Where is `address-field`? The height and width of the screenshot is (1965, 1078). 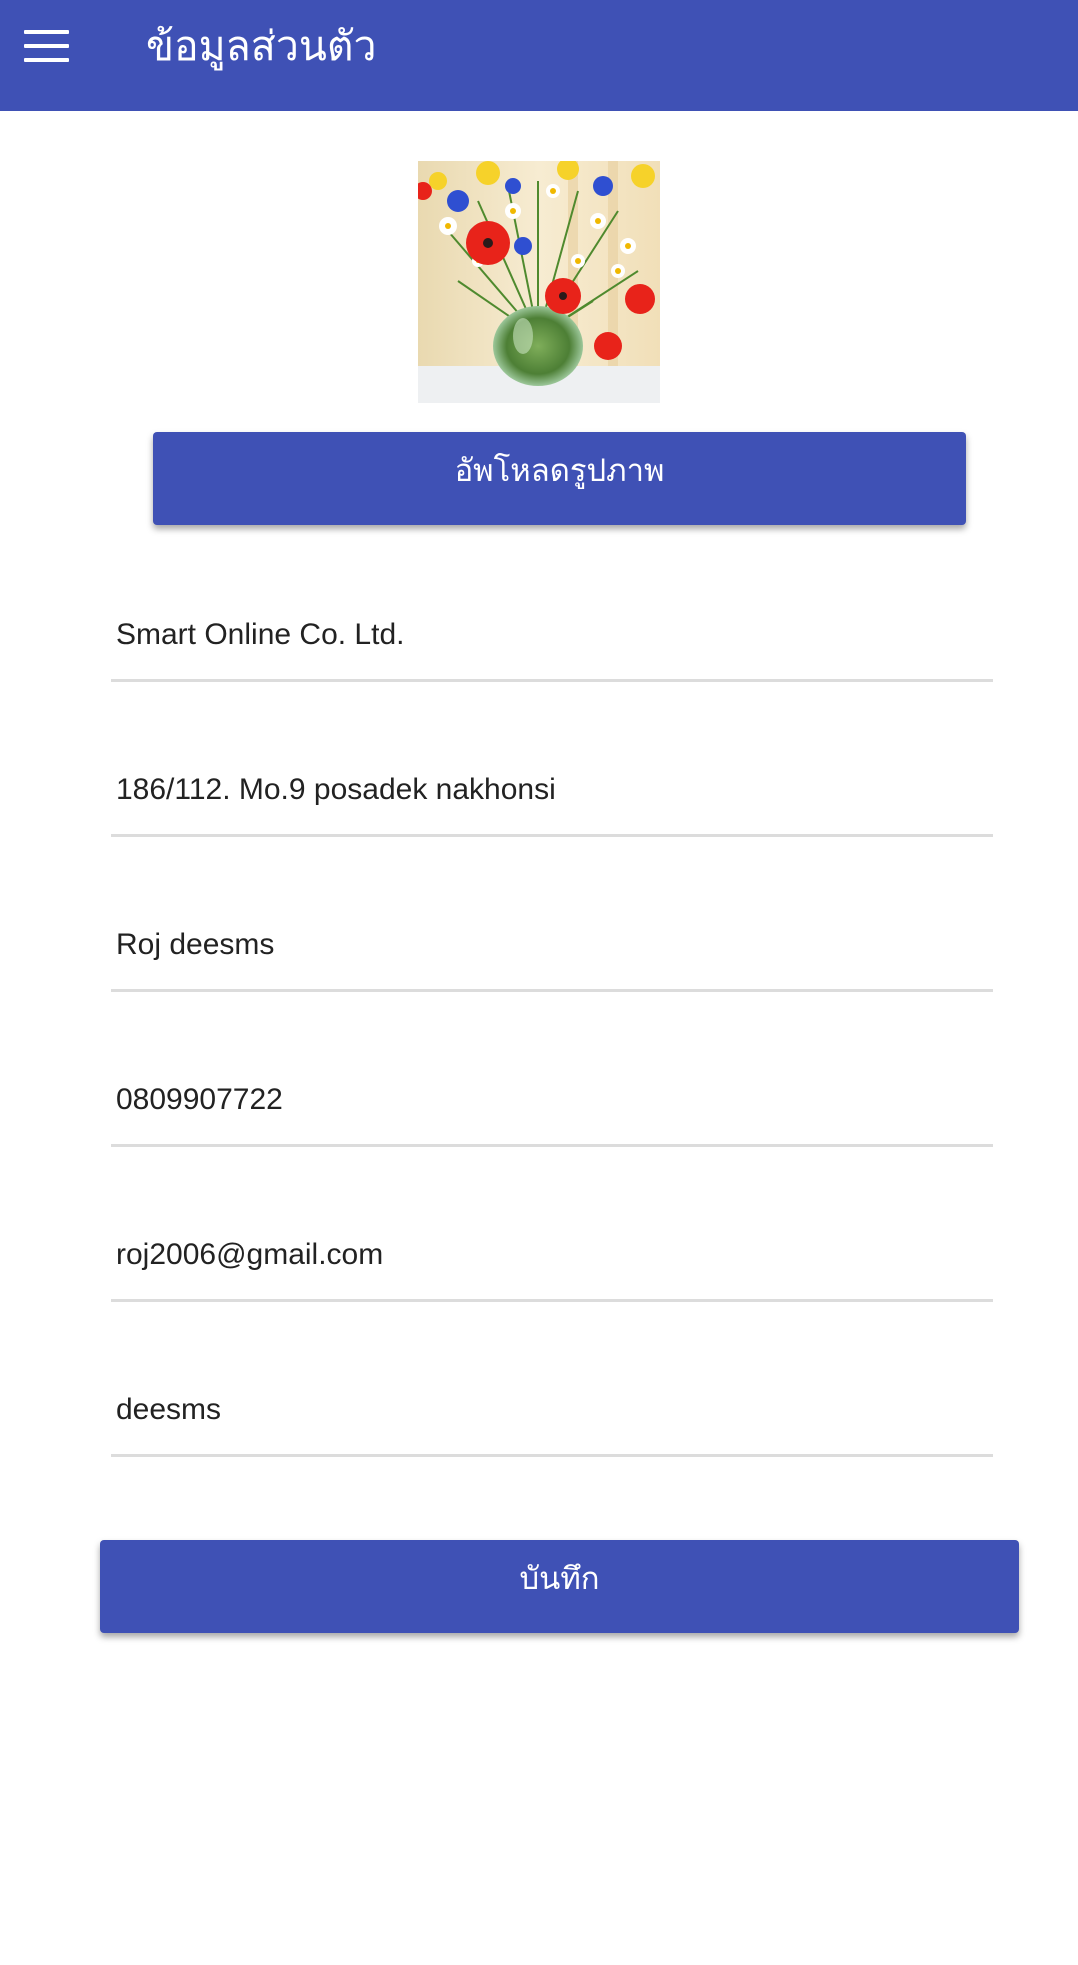
address-field is located at coordinates (552, 798).